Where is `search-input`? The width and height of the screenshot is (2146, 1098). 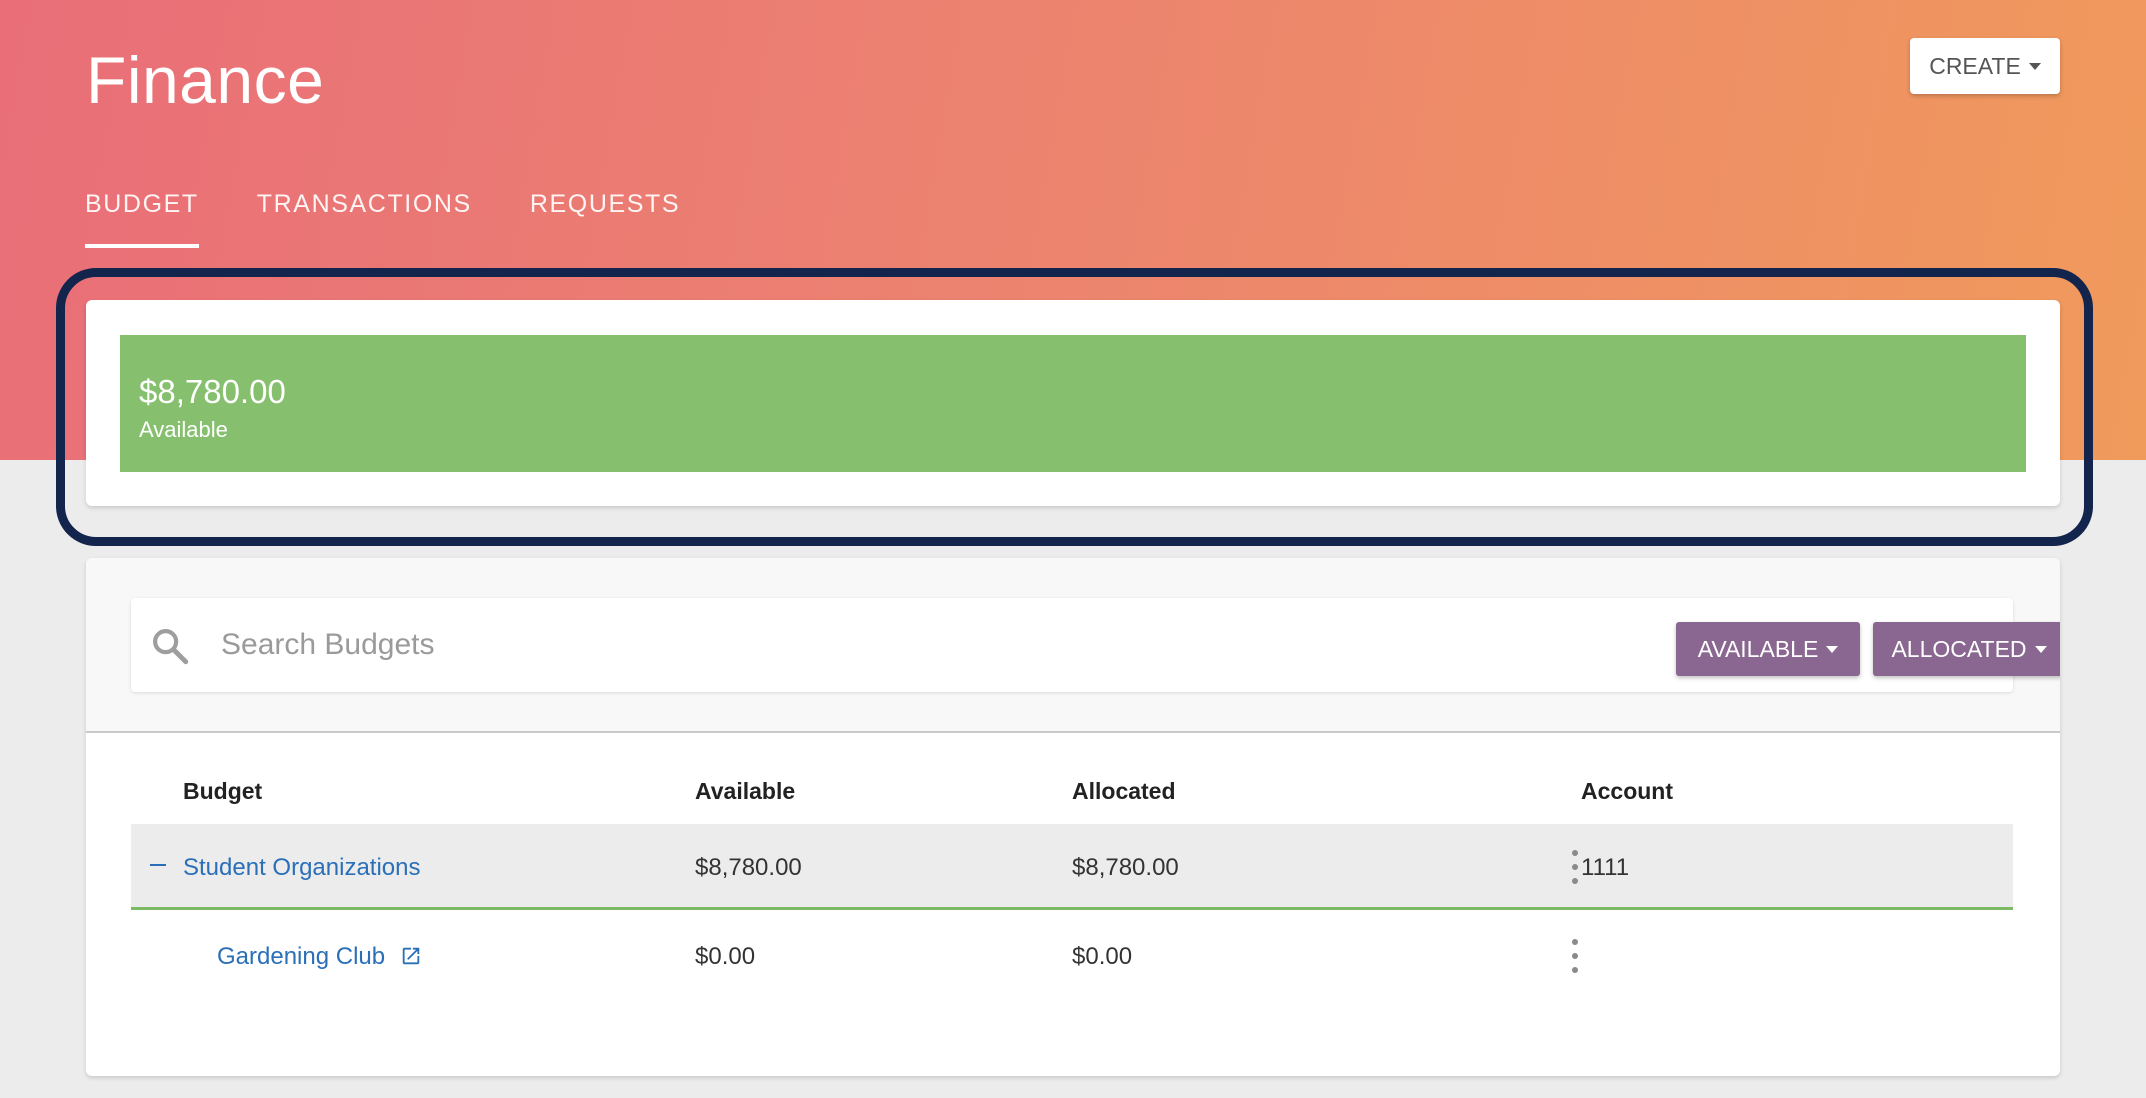 search-input is located at coordinates (721, 645).